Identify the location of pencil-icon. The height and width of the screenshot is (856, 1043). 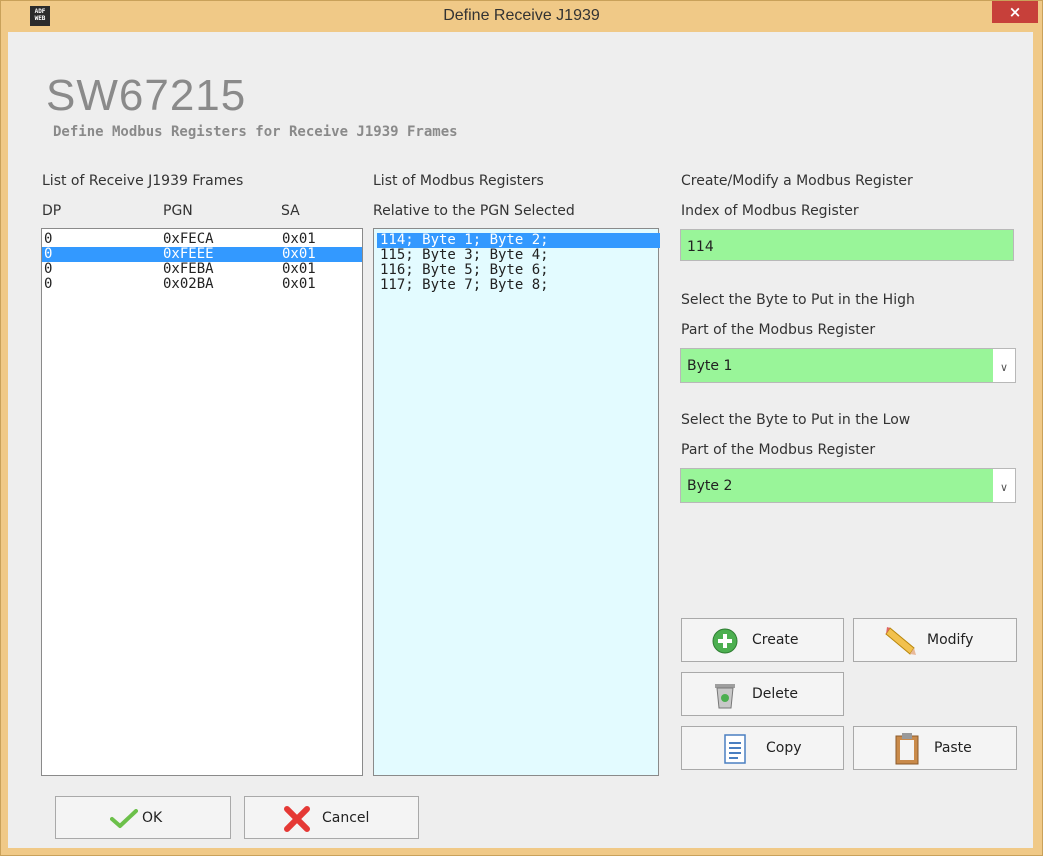
(900, 641).